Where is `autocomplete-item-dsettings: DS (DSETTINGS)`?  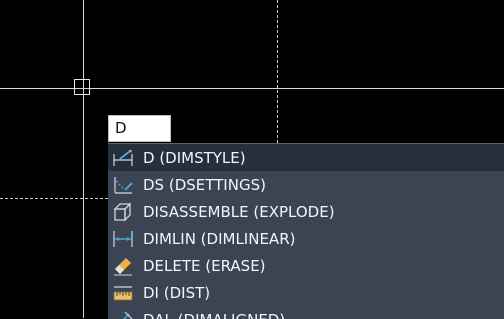
autocomplete-item-dsettings: DS (DSETTINGS) is located at coordinates (306, 184).